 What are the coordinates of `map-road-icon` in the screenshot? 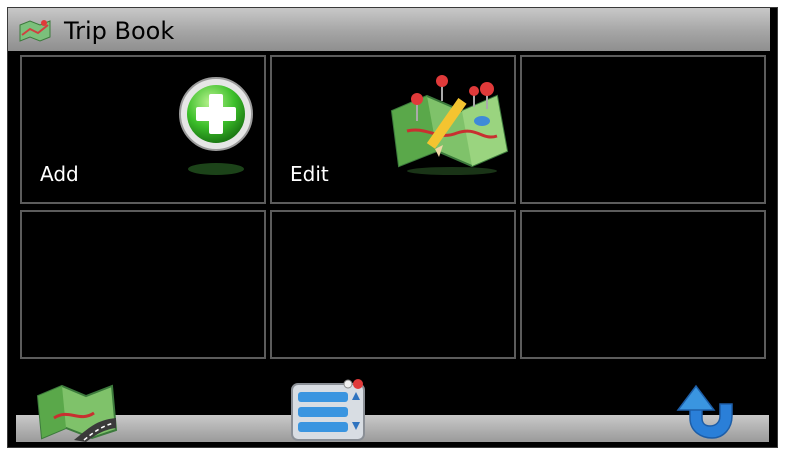 It's located at (77, 410).